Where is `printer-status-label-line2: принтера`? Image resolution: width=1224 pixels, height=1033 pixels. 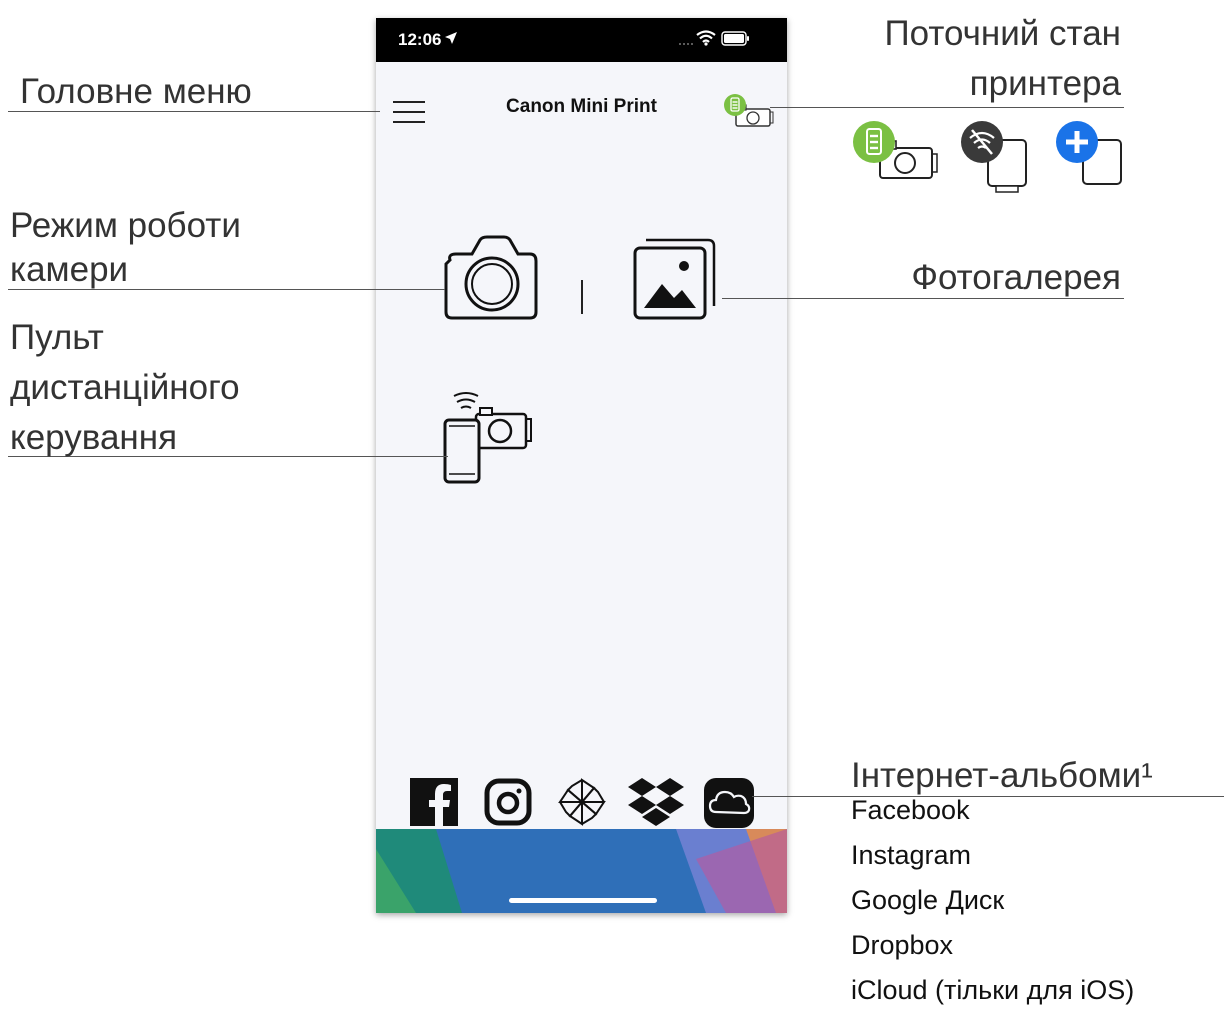 printer-status-label-line2: принтера is located at coordinates (1045, 83).